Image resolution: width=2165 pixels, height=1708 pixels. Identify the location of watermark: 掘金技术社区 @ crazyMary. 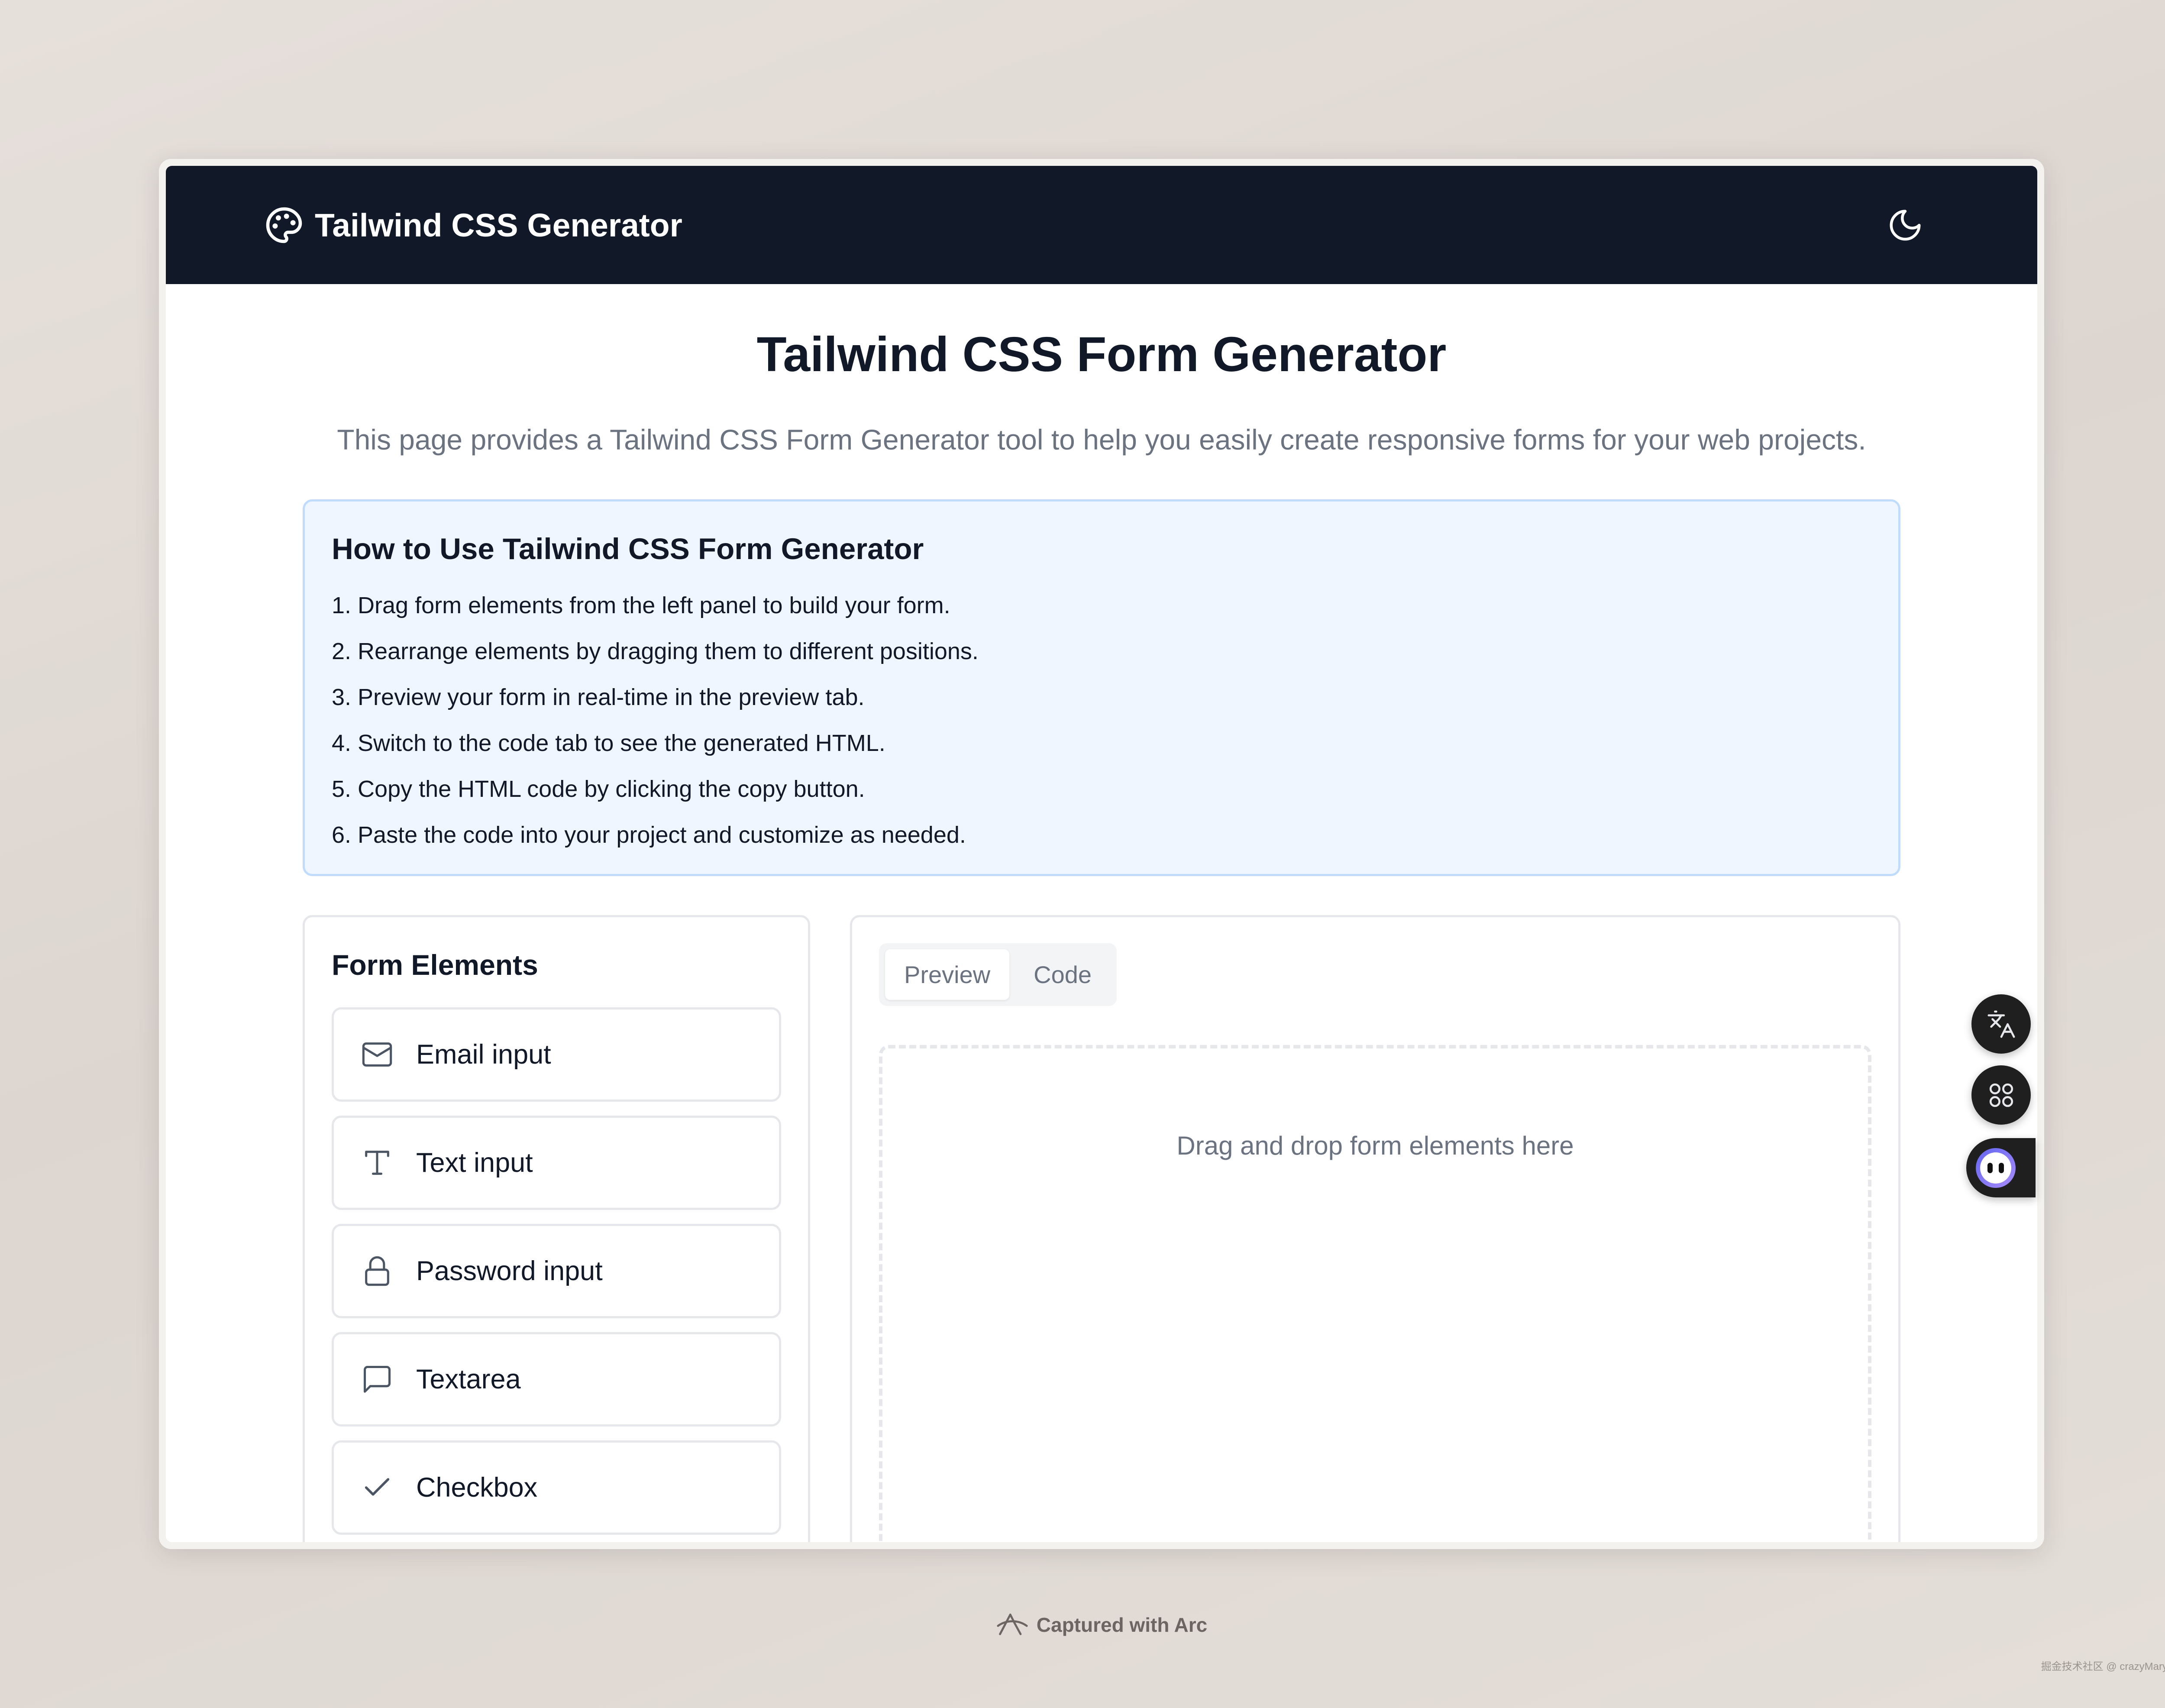
(2103, 1666).